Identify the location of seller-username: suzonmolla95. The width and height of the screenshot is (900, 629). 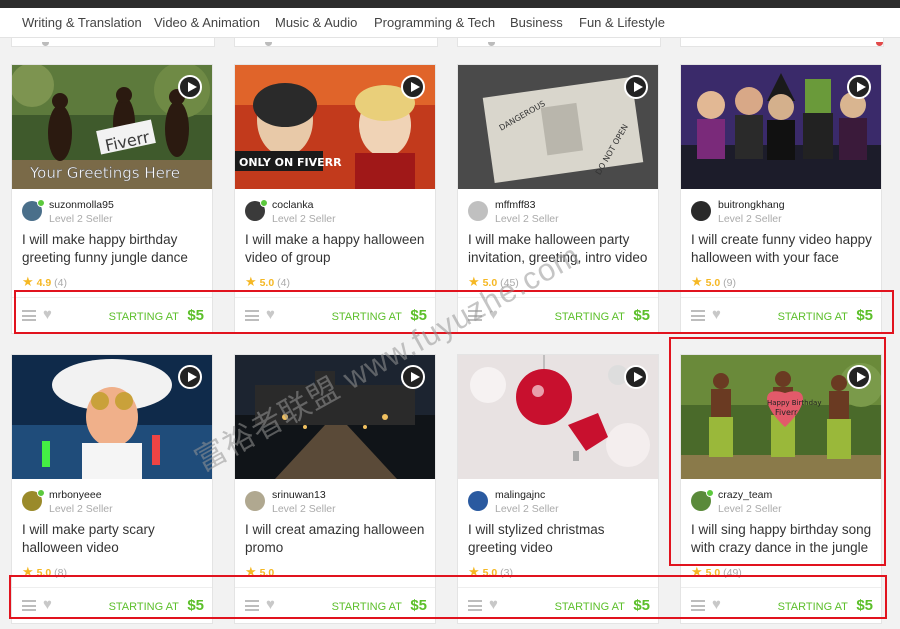
(81, 205).